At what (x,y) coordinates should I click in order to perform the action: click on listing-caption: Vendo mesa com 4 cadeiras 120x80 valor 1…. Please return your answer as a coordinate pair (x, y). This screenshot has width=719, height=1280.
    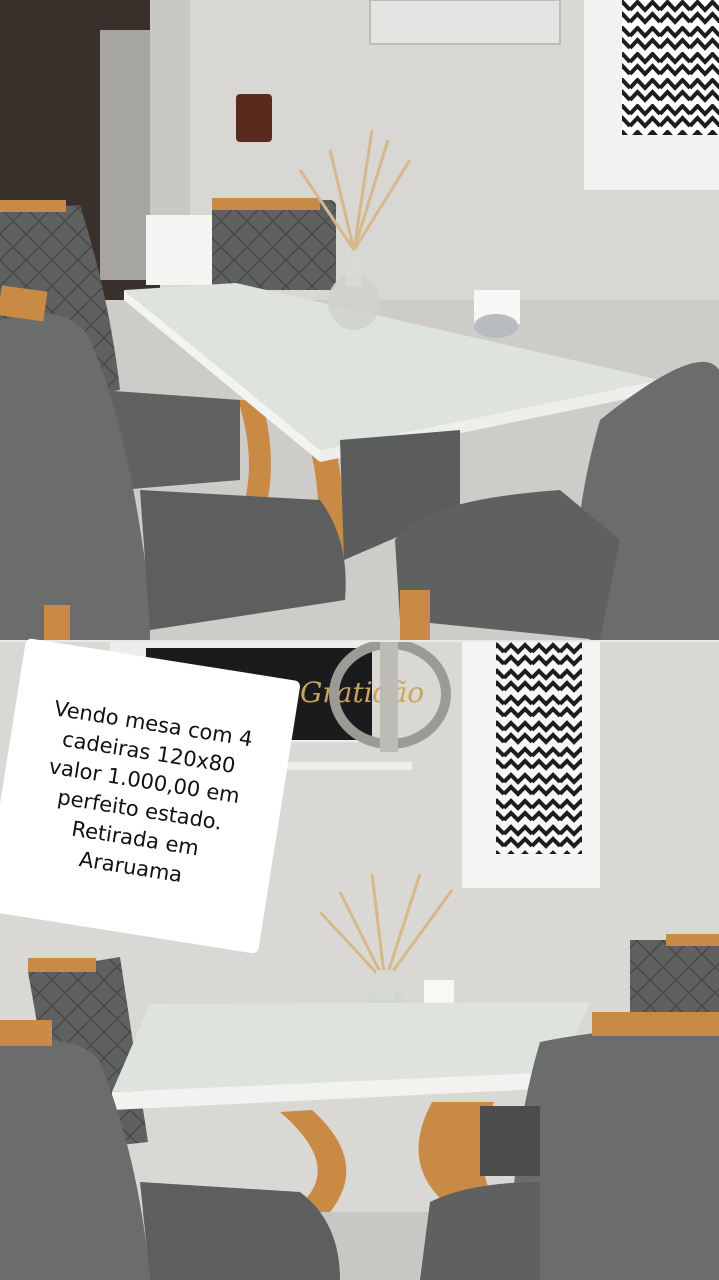
    Looking at the image, I should click on (150, 796).